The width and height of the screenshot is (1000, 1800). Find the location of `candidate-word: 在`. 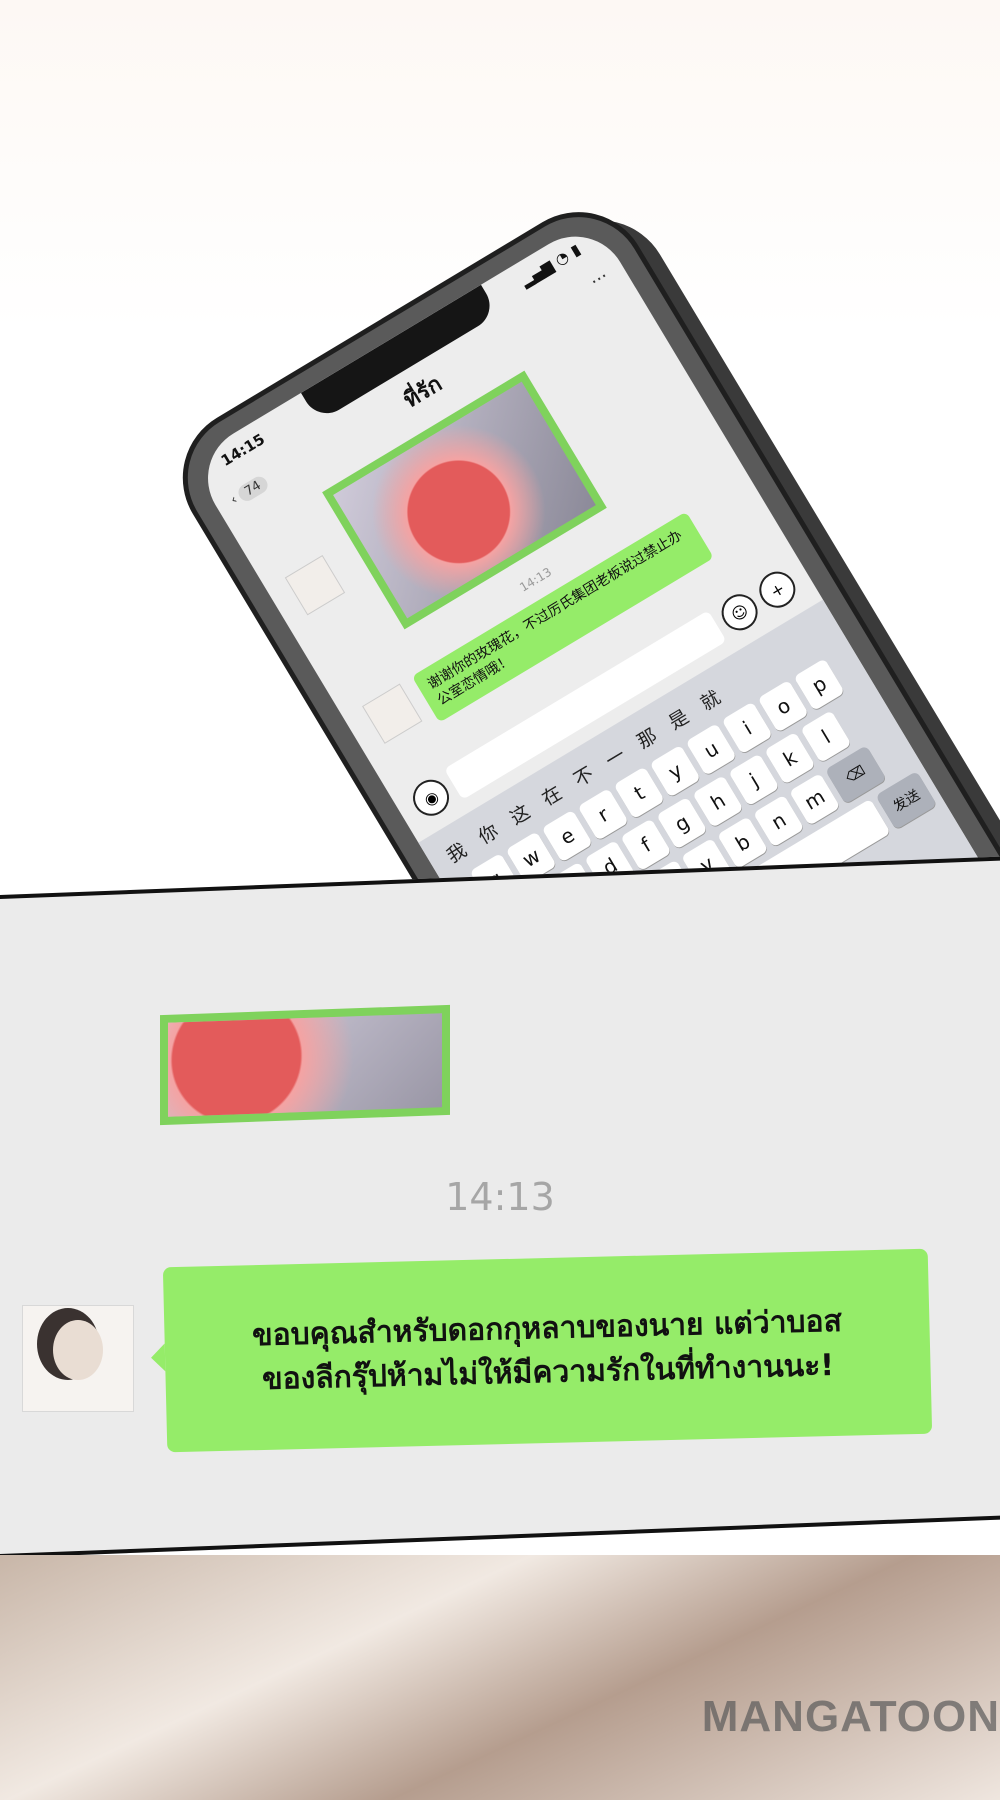

candidate-word: 在 is located at coordinates (551, 794).